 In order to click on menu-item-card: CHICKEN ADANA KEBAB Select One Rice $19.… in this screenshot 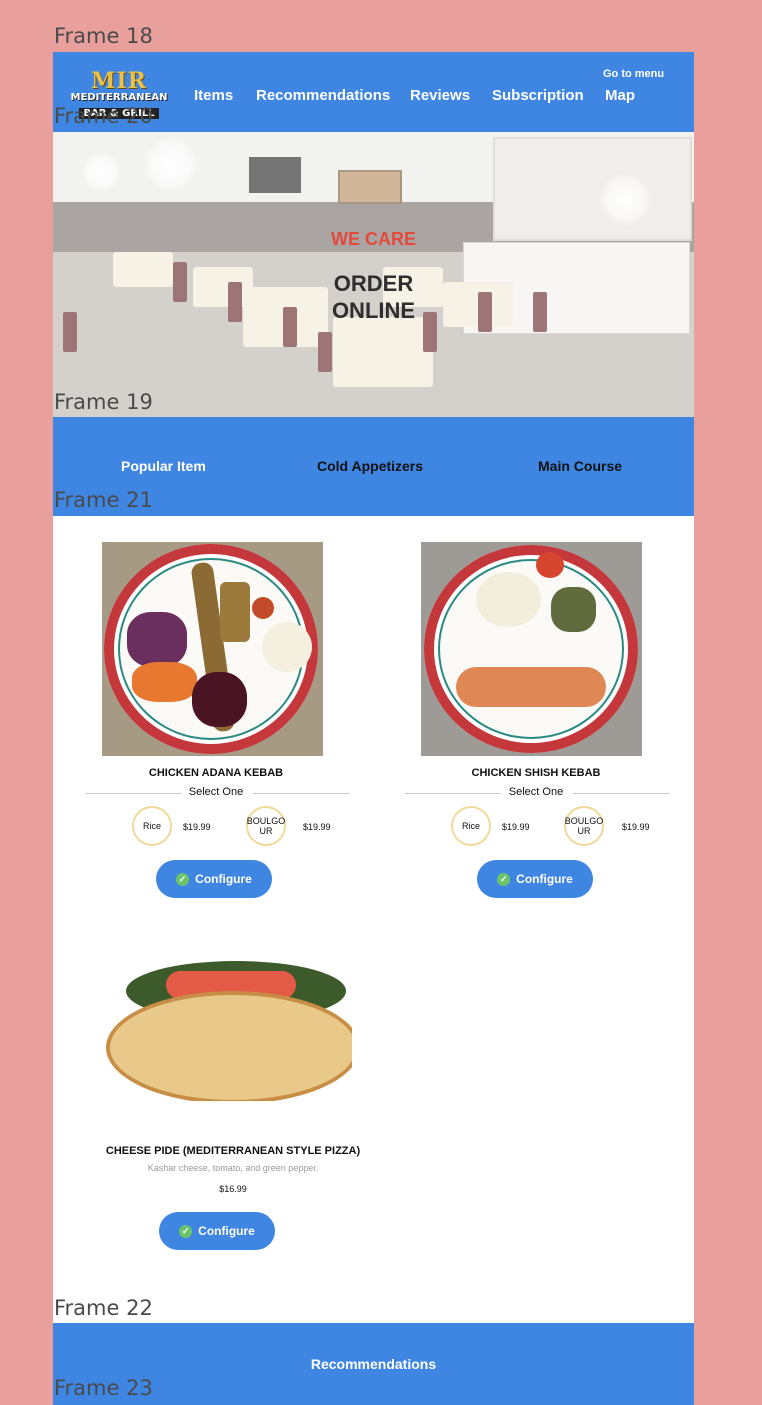, I will do `click(216, 727)`.